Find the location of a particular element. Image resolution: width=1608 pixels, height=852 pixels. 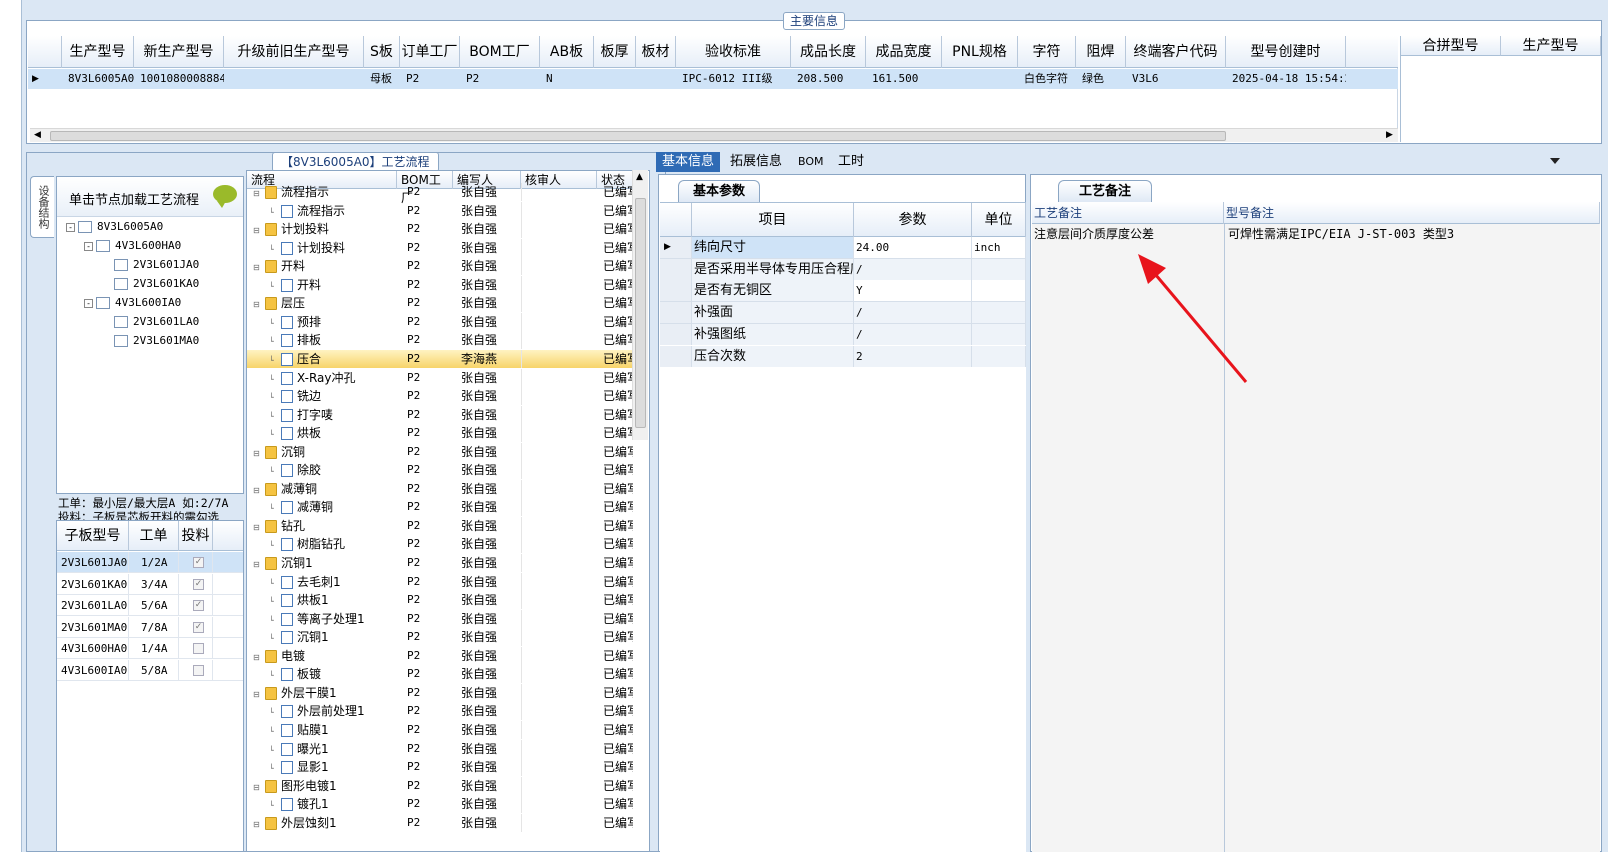

flow-row: └ 显影1 P2 张自强 已编写 is located at coordinates (440, 767).